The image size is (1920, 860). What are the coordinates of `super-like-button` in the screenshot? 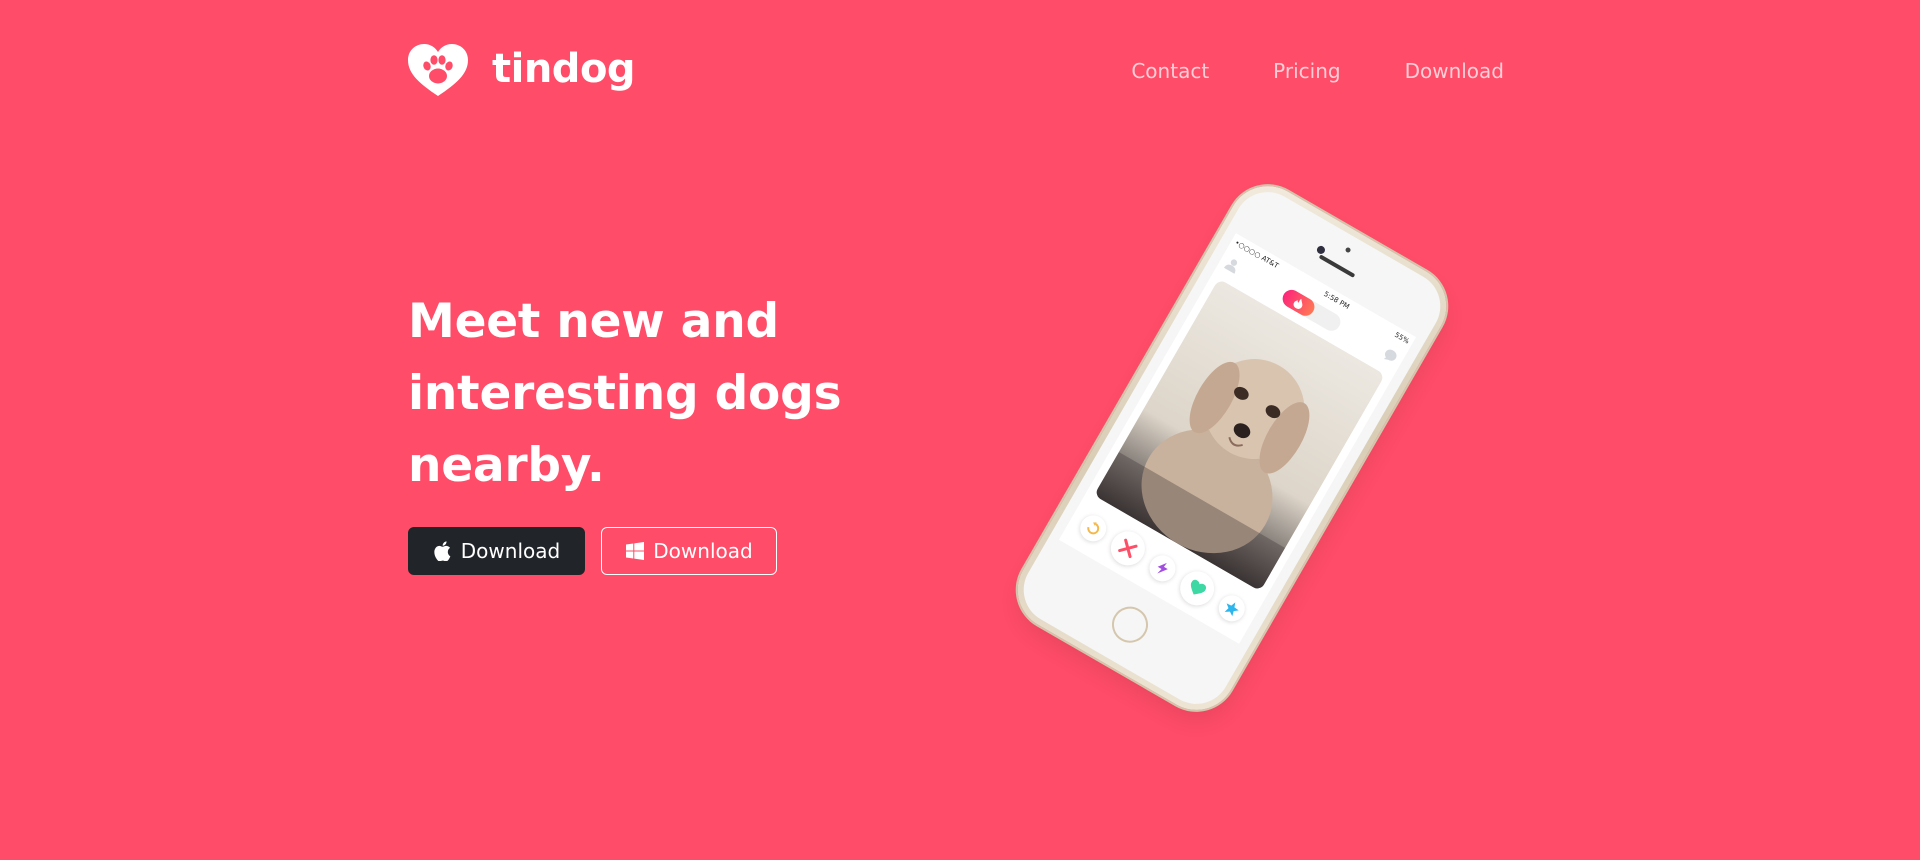 It's located at (1232, 608).